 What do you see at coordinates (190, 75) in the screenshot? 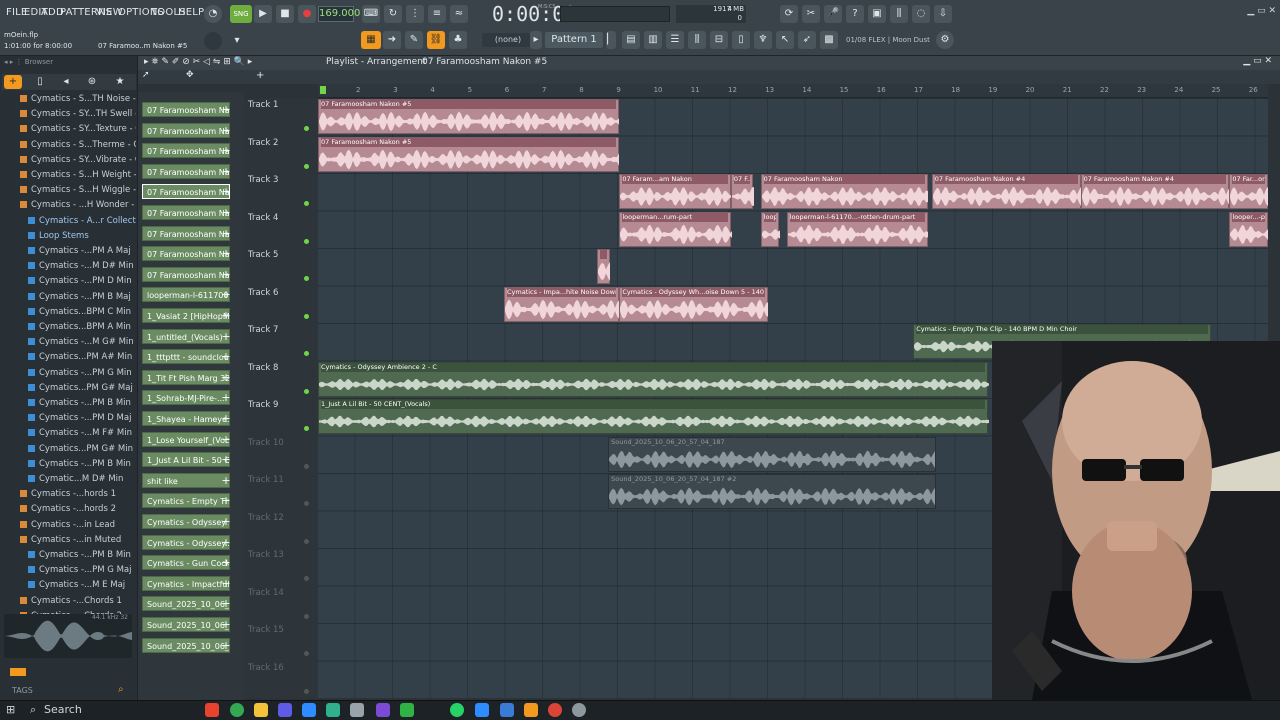
I see `move-icon: ✥` at bounding box center [190, 75].